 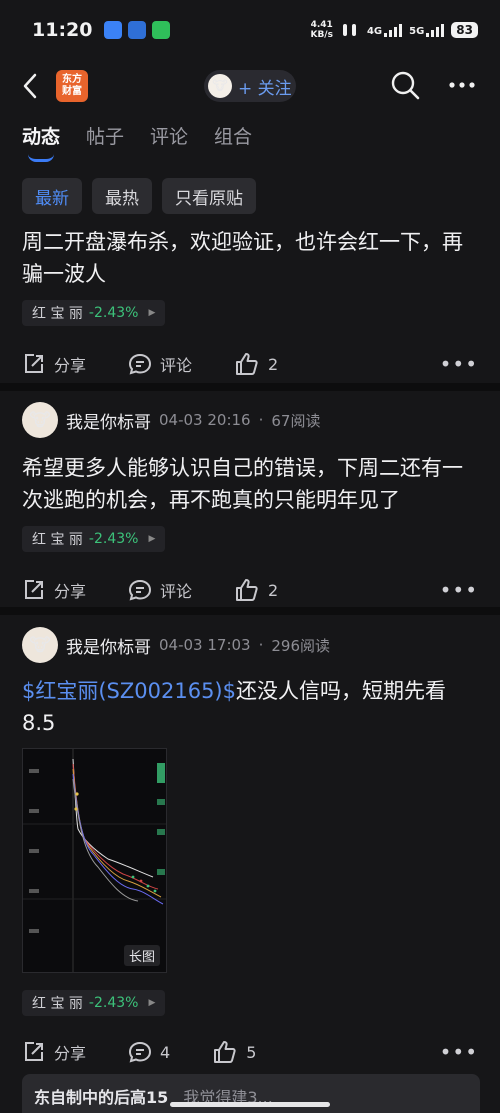 What do you see at coordinates (94, 860) in the screenshot?
I see `post-image: 长图` at bounding box center [94, 860].